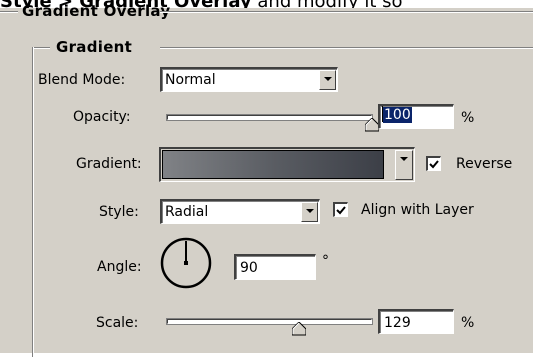  I want to click on angle-input: 90, so click(275, 267).